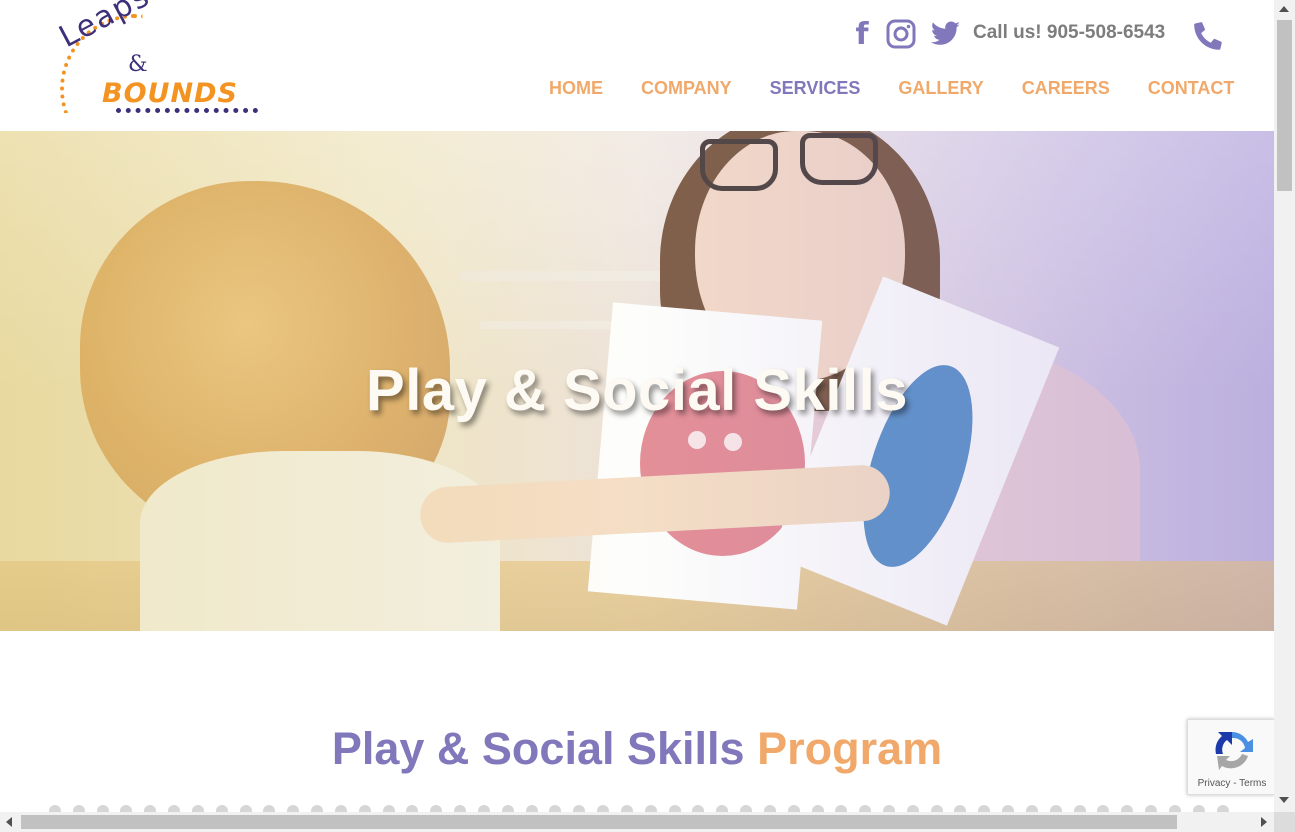 The width and height of the screenshot is (1295, 832). I want to click on leaps-and-bounds-logo: Leaps & BOUNDS, so click(157, 58).